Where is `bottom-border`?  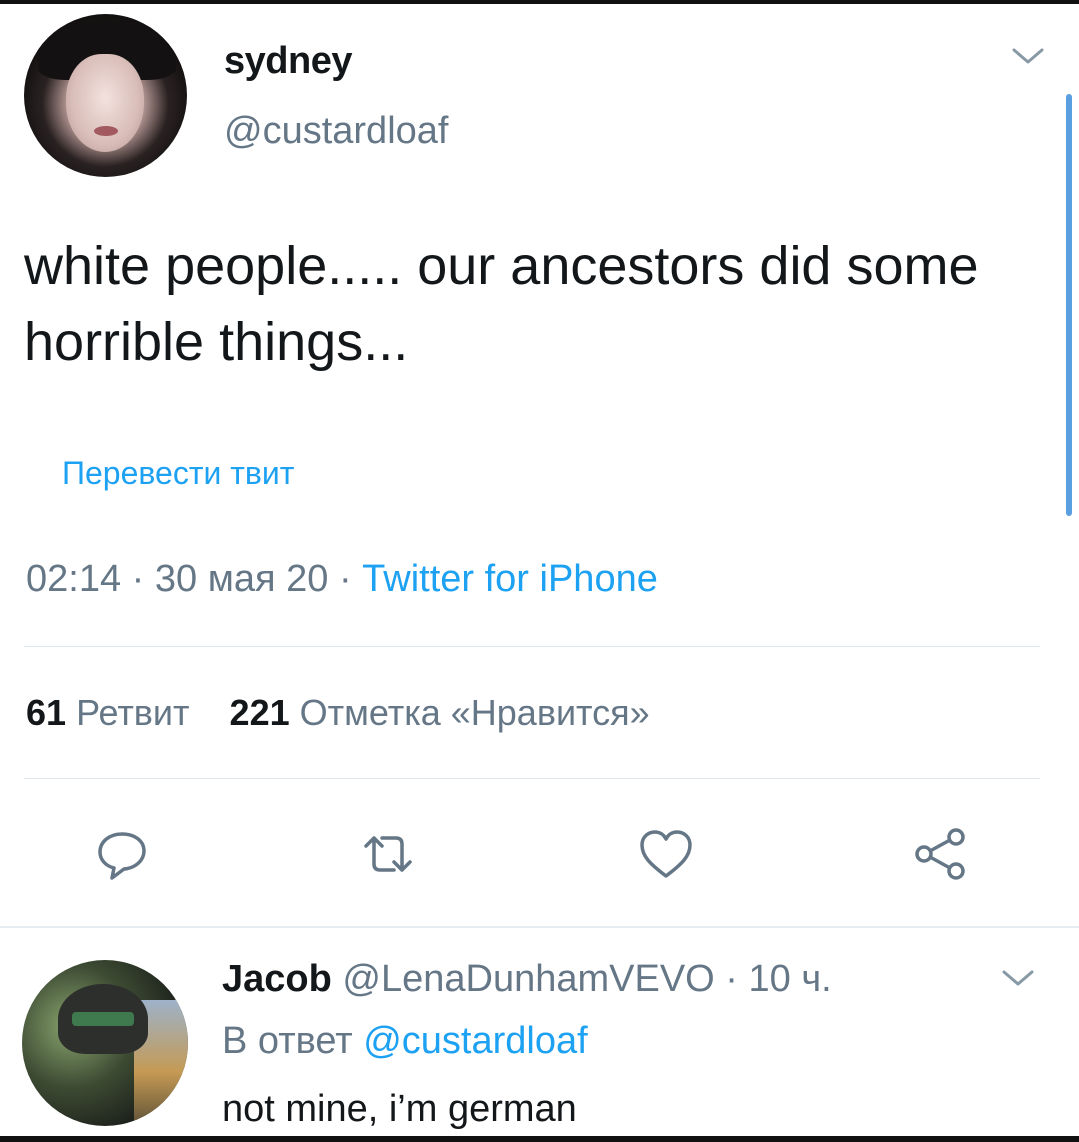 bottom-border is located at coordinates (539, 1139).